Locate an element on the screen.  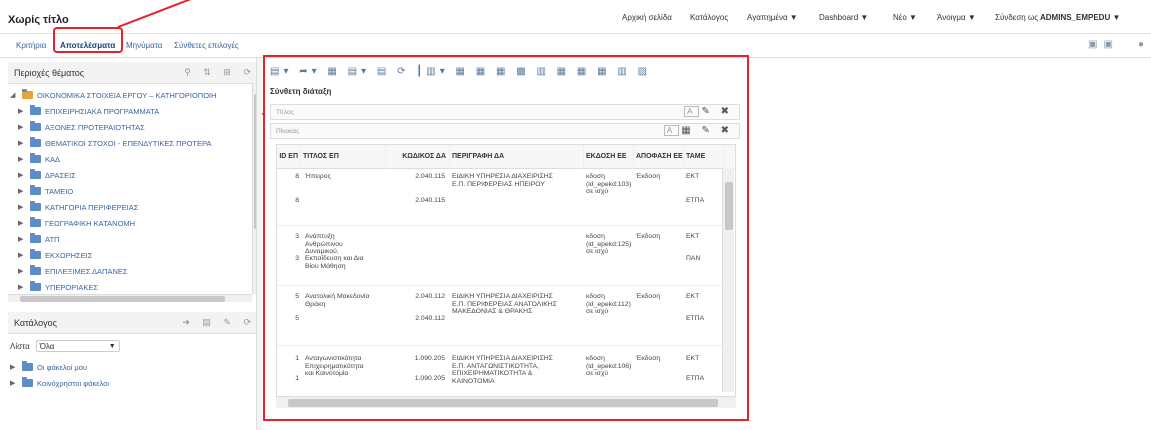
table-cell-id: 1 is located at coordinates (297, 358).